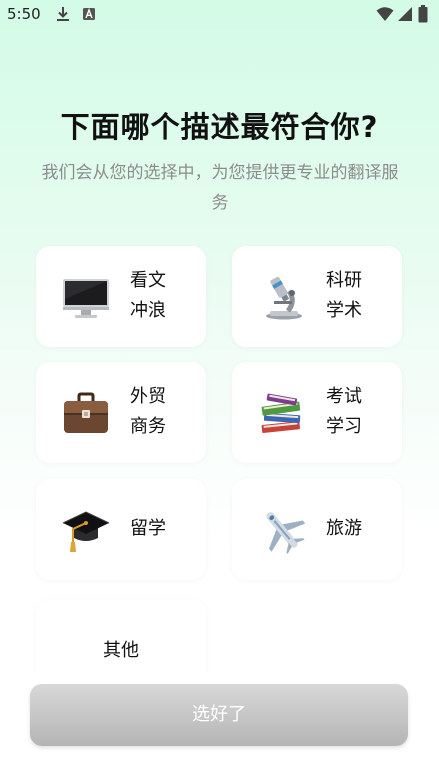 Image resolution: width=439 pixels, height=781 pixels. Describe the element at coordinates (385, 14) in the screenshot. I see `wifi-icon` at that location.